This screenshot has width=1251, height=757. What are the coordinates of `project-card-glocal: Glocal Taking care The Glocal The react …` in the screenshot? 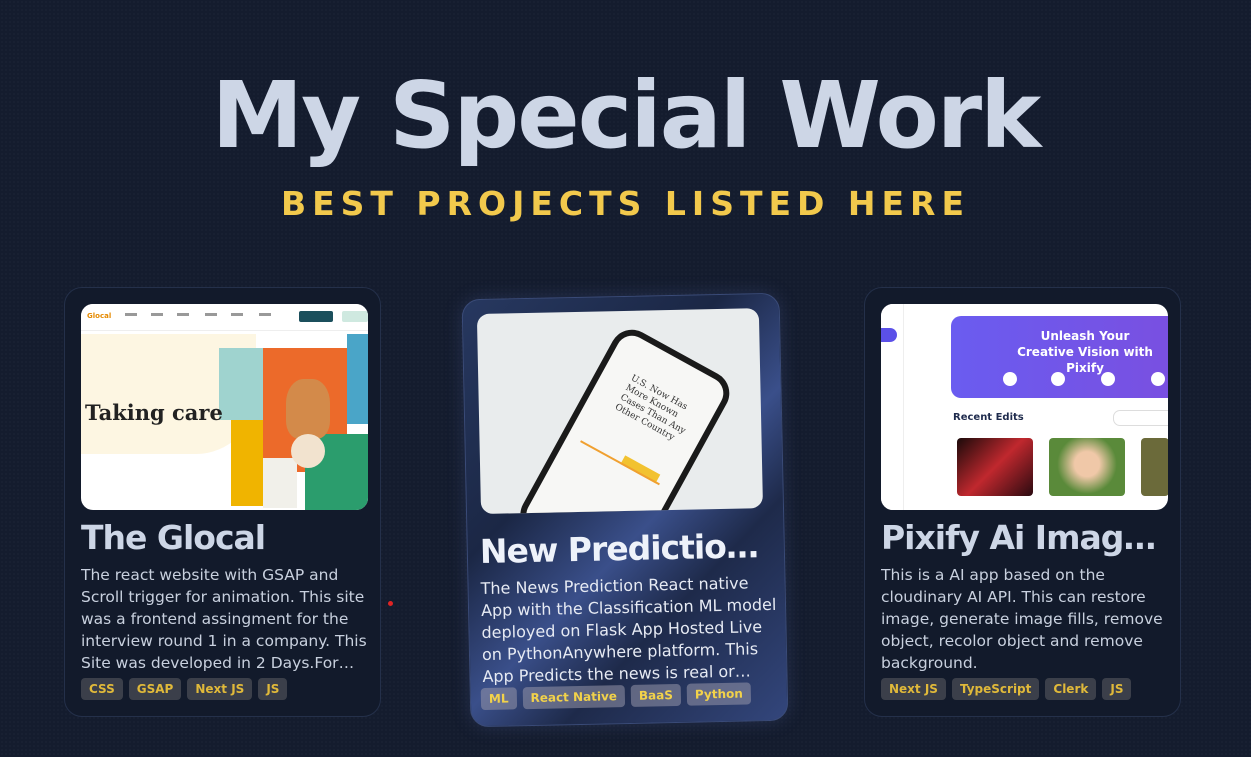 It's located at (222, 502).